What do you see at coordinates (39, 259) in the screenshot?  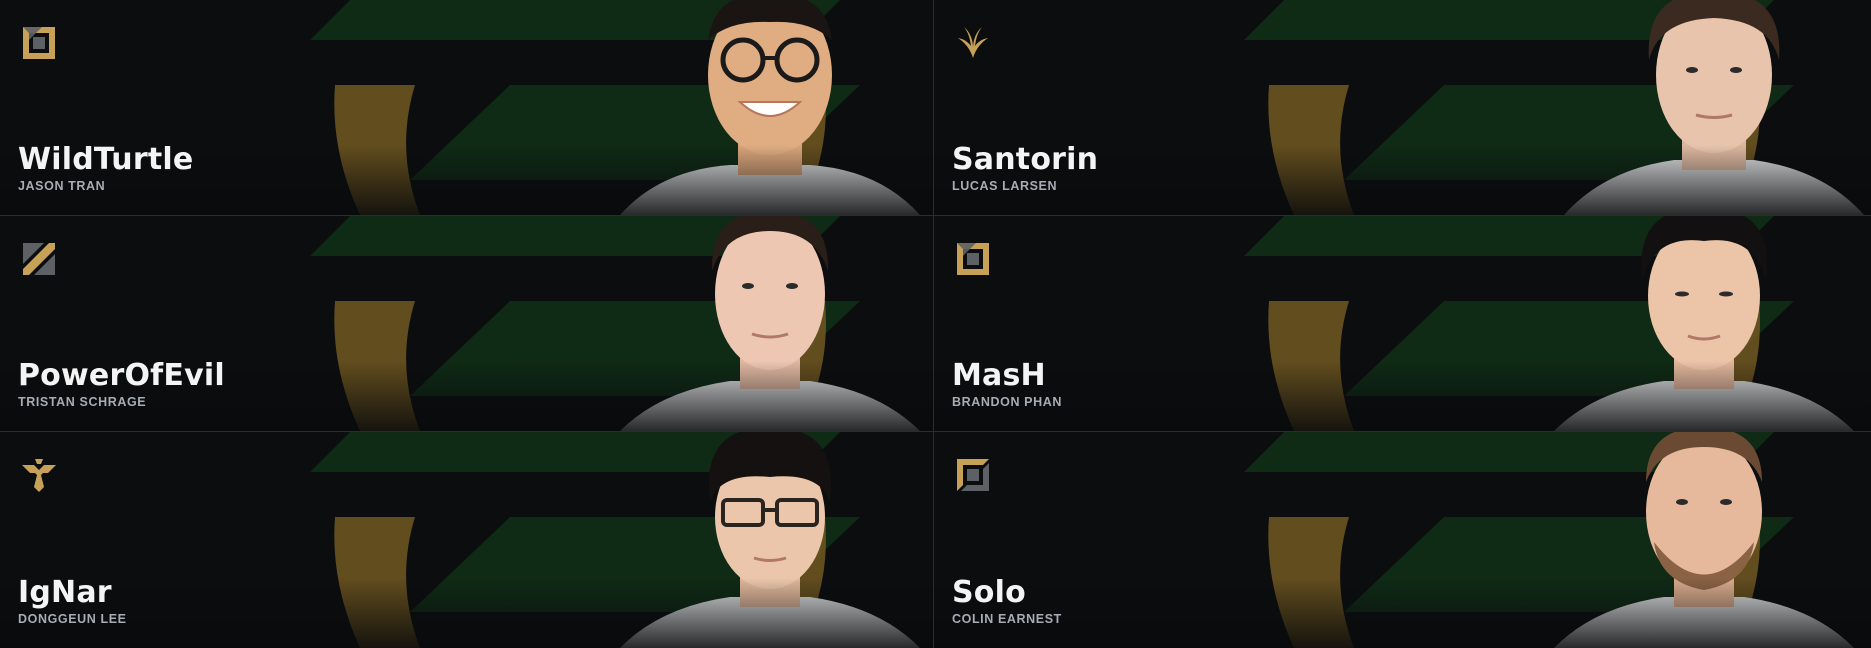 I see `mid-lane-icon` at bounding box center [39, 259].